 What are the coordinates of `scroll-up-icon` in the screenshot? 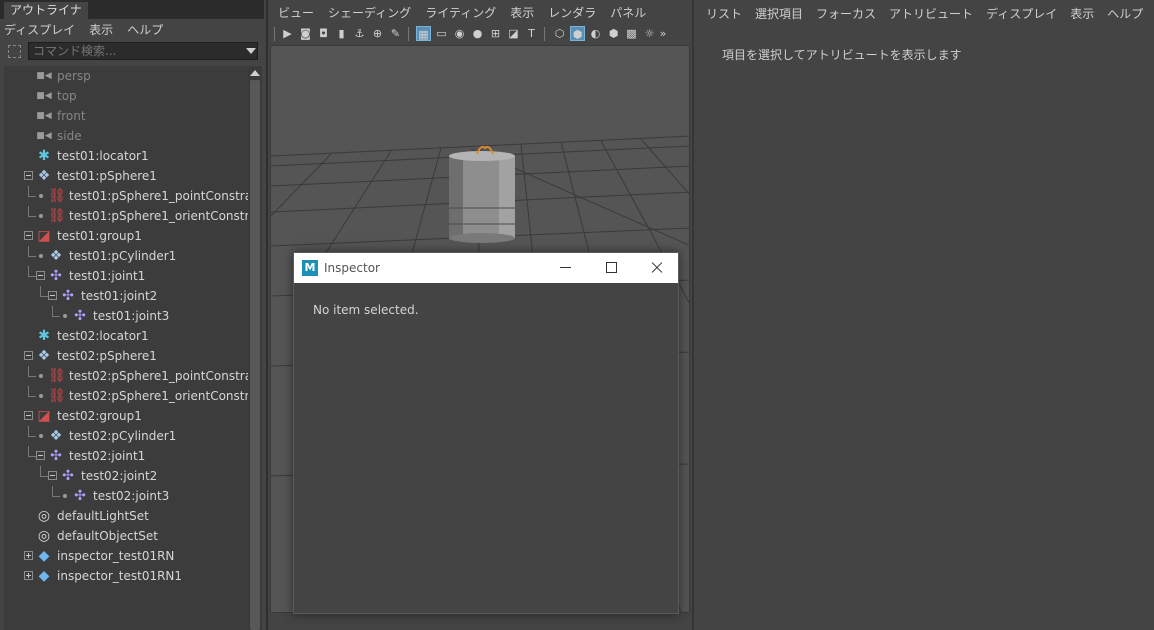 It's located at (255, 73).